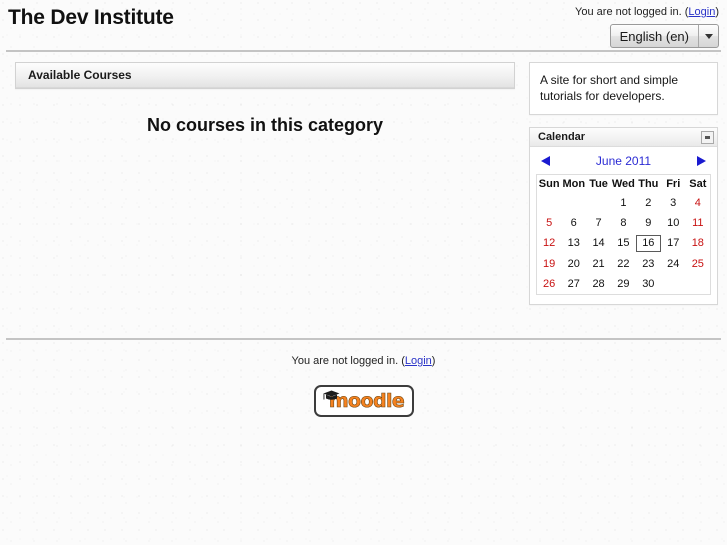 This screenshot has height=545, width=727. Describe the element at coordinates (265, 125) in the screenshot. I see `no-courses-message: No courses in this category` at that location.